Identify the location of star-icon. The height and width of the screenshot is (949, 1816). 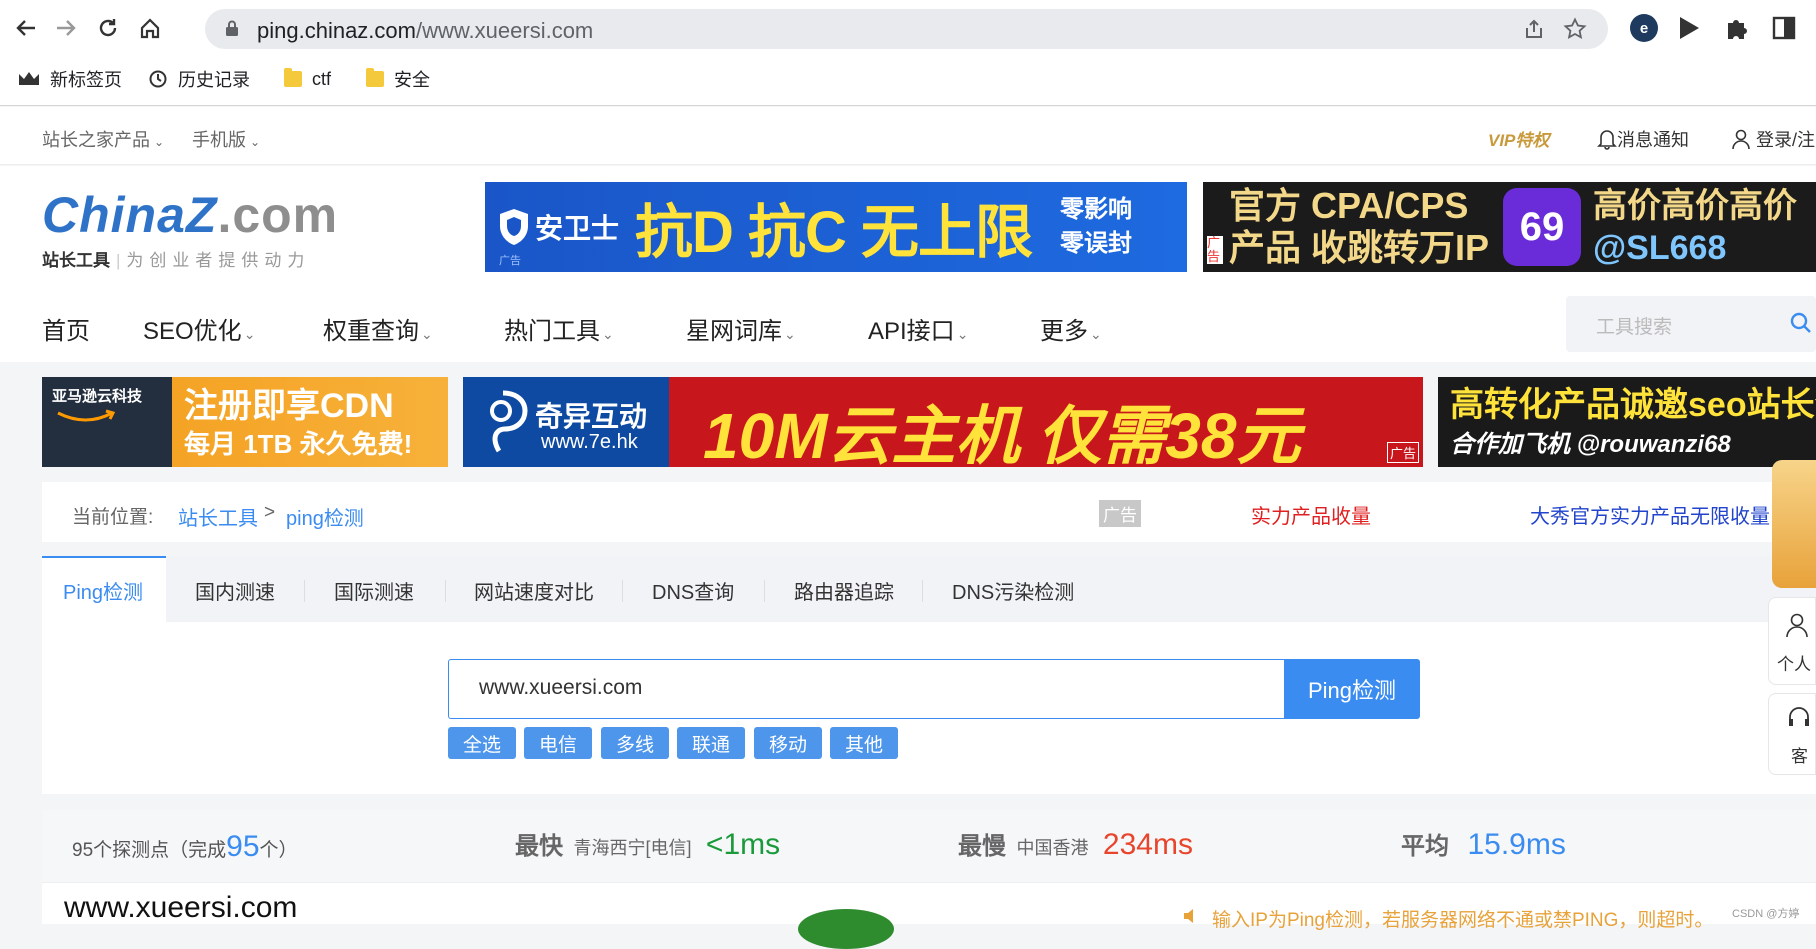
(1575, 29).